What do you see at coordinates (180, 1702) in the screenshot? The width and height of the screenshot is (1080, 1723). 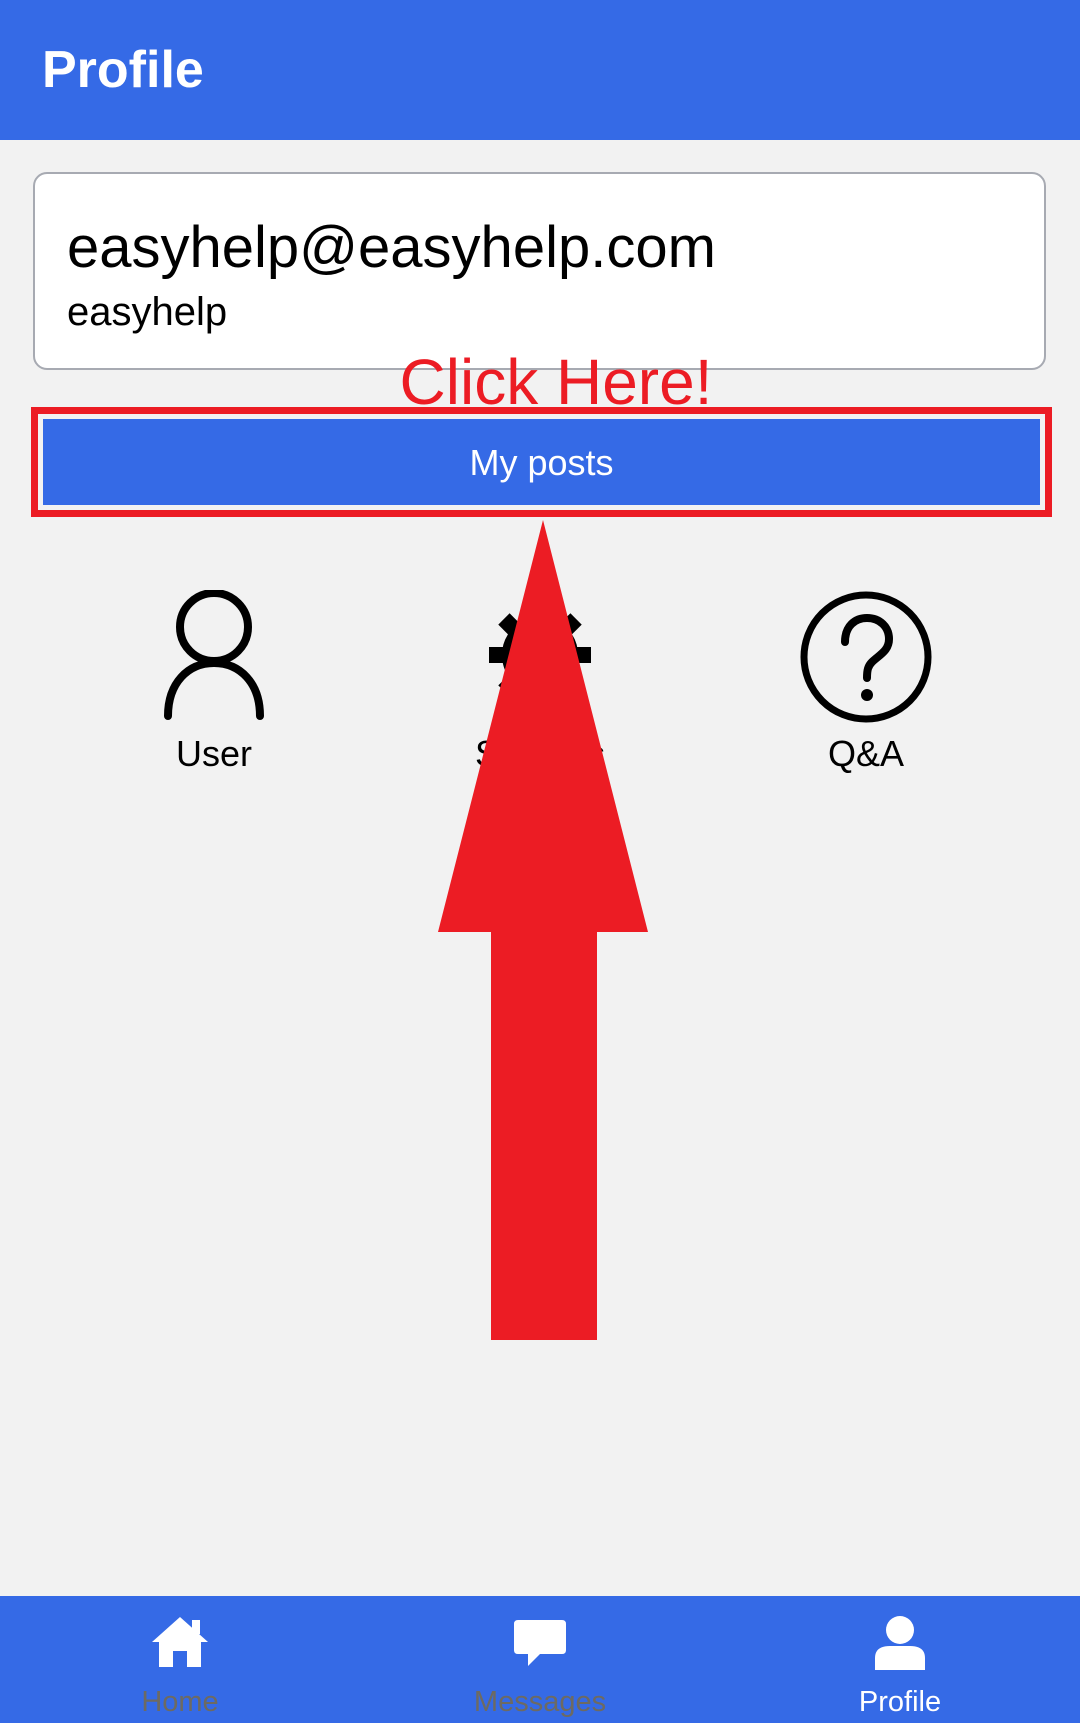 I see `nav-label: Home` at bounding box center [180, 1702].